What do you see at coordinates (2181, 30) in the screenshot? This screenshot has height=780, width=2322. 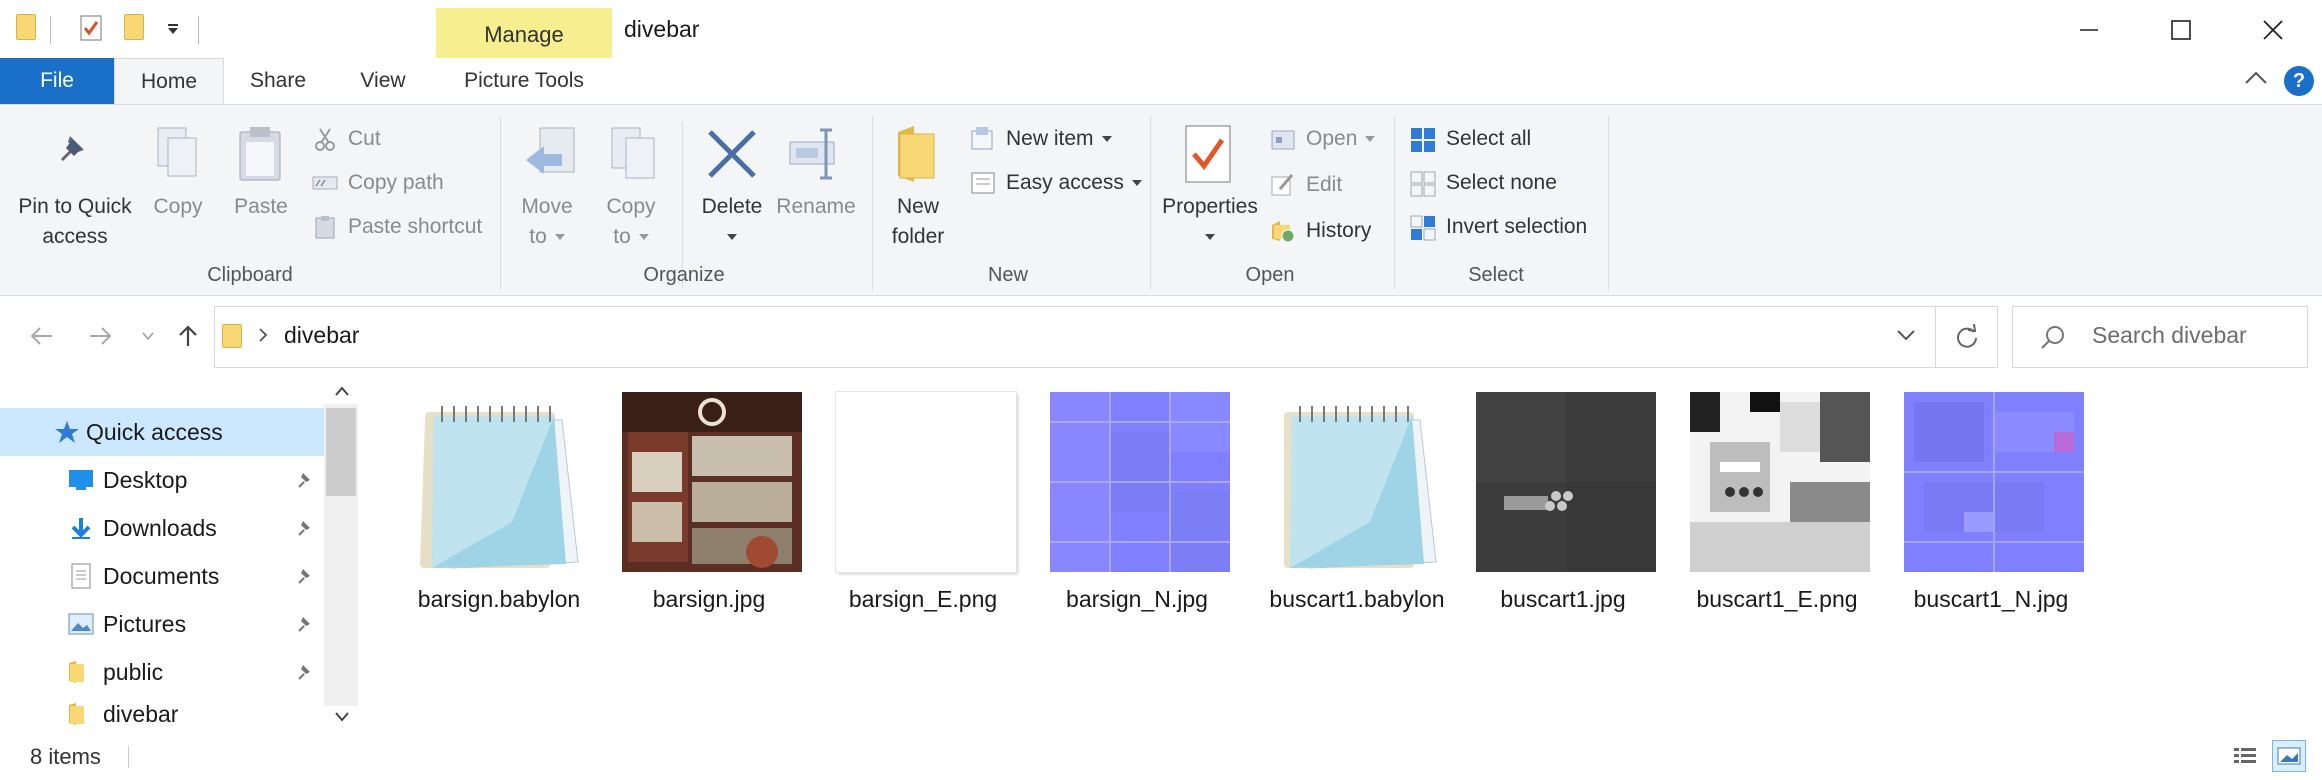 I see `maximize-button` at bounding box center [2181, 30].